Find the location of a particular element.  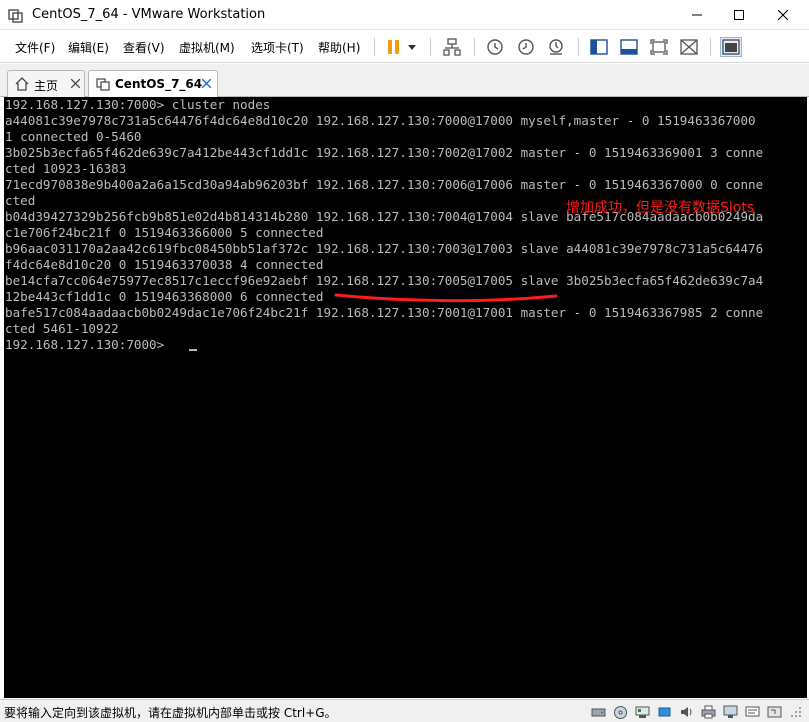

speaker-icon is located at coordinates (685, 712).